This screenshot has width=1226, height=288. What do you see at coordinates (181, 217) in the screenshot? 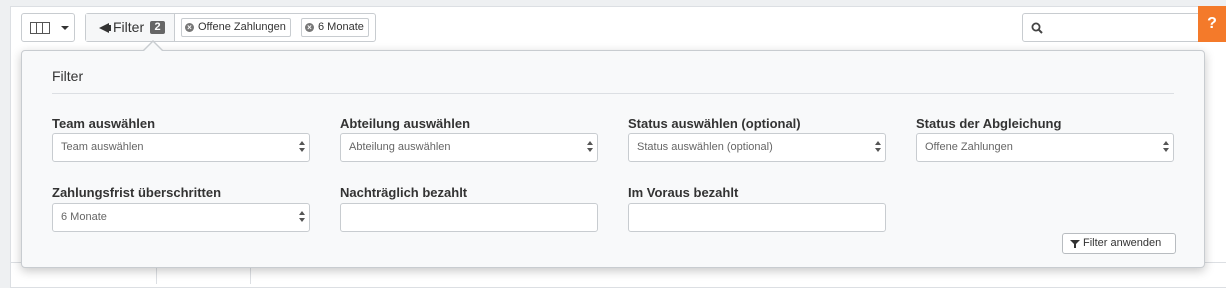
I see `overdue-select: 6 Monate` at bounding box center [181, 217].